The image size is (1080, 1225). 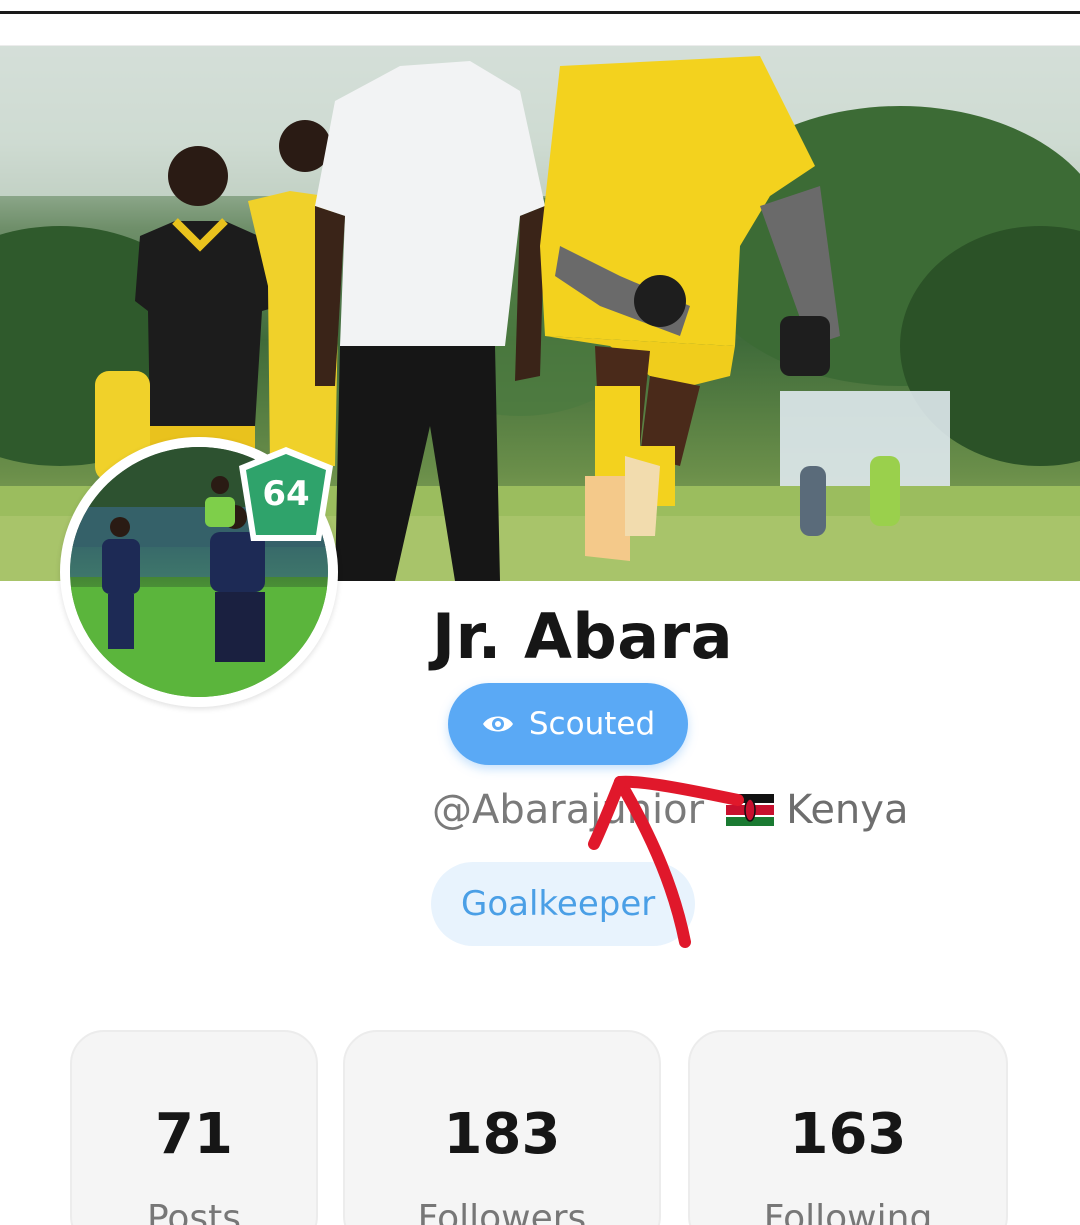 I want to click on stat-label: Posts, so click(x=194, y=1211).